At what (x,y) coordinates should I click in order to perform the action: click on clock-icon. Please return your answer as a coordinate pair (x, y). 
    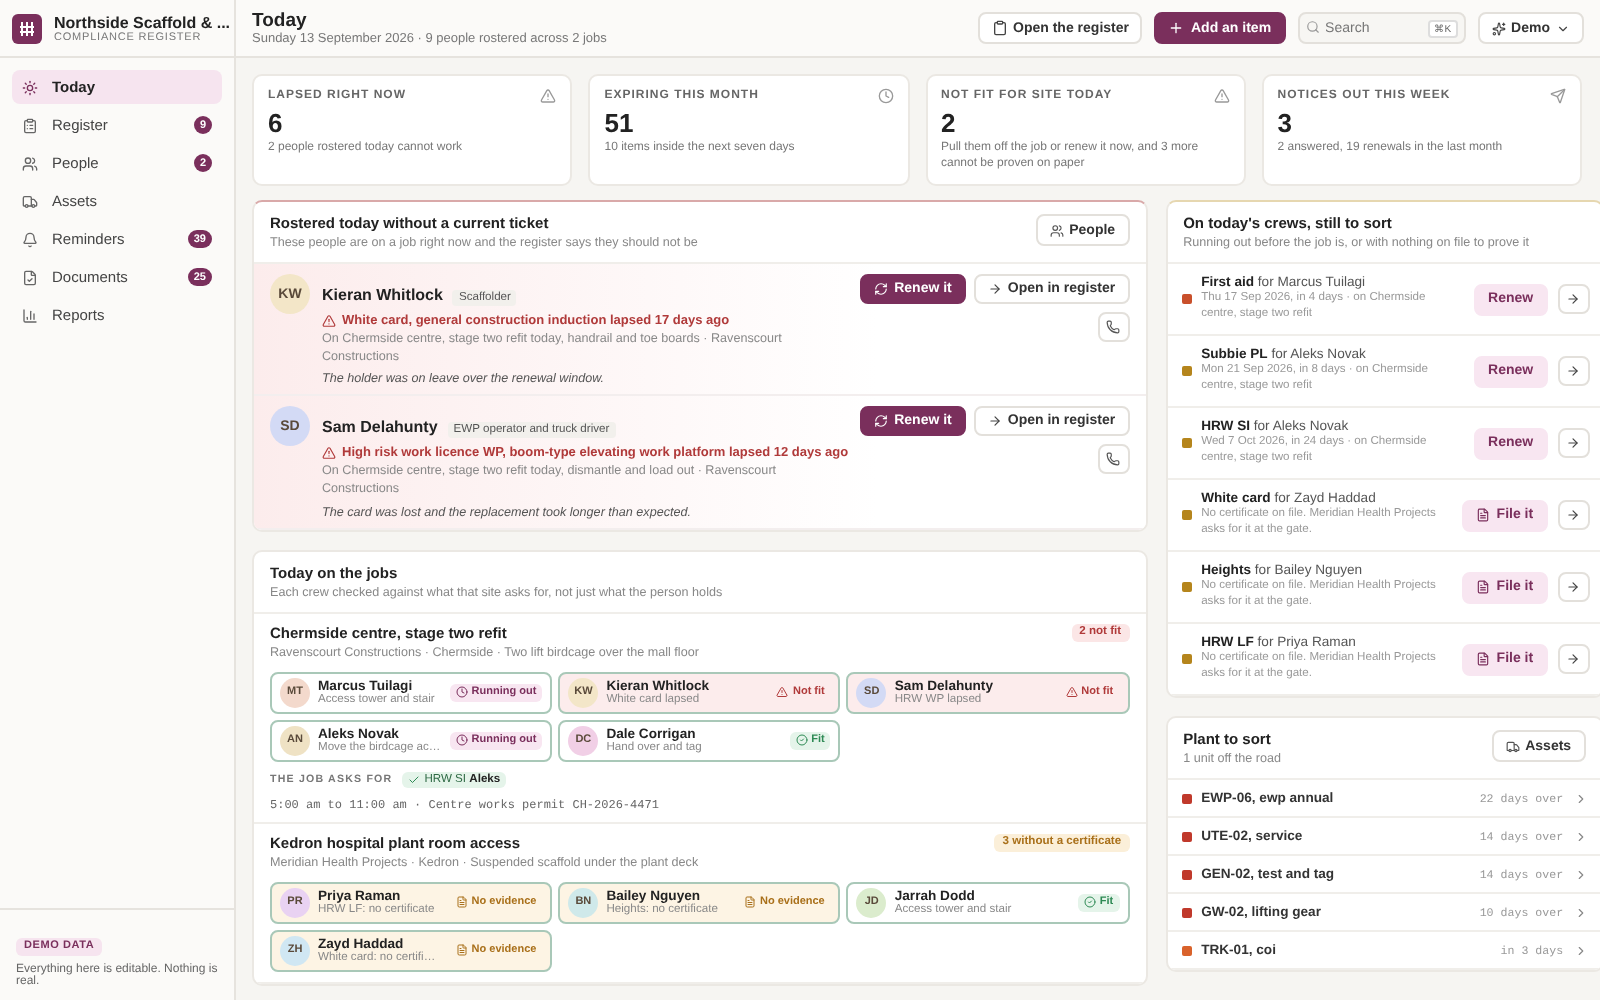
    Looking at the image, I should click on (885, 96).